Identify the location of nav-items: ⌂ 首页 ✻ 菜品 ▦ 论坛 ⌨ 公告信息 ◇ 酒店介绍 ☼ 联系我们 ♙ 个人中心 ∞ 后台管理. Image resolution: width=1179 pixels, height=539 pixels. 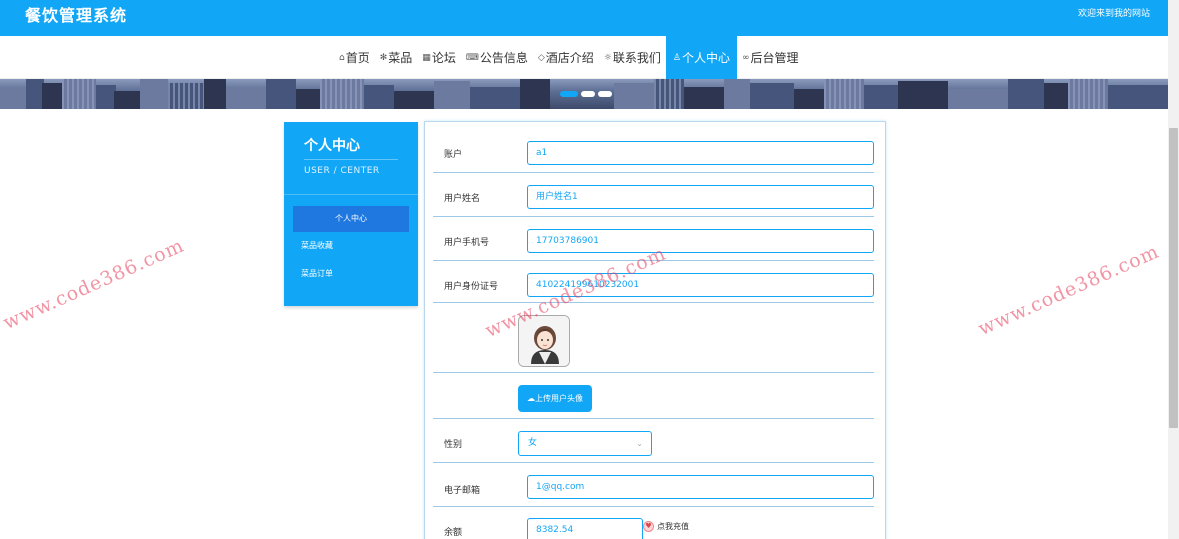
(568, 57).